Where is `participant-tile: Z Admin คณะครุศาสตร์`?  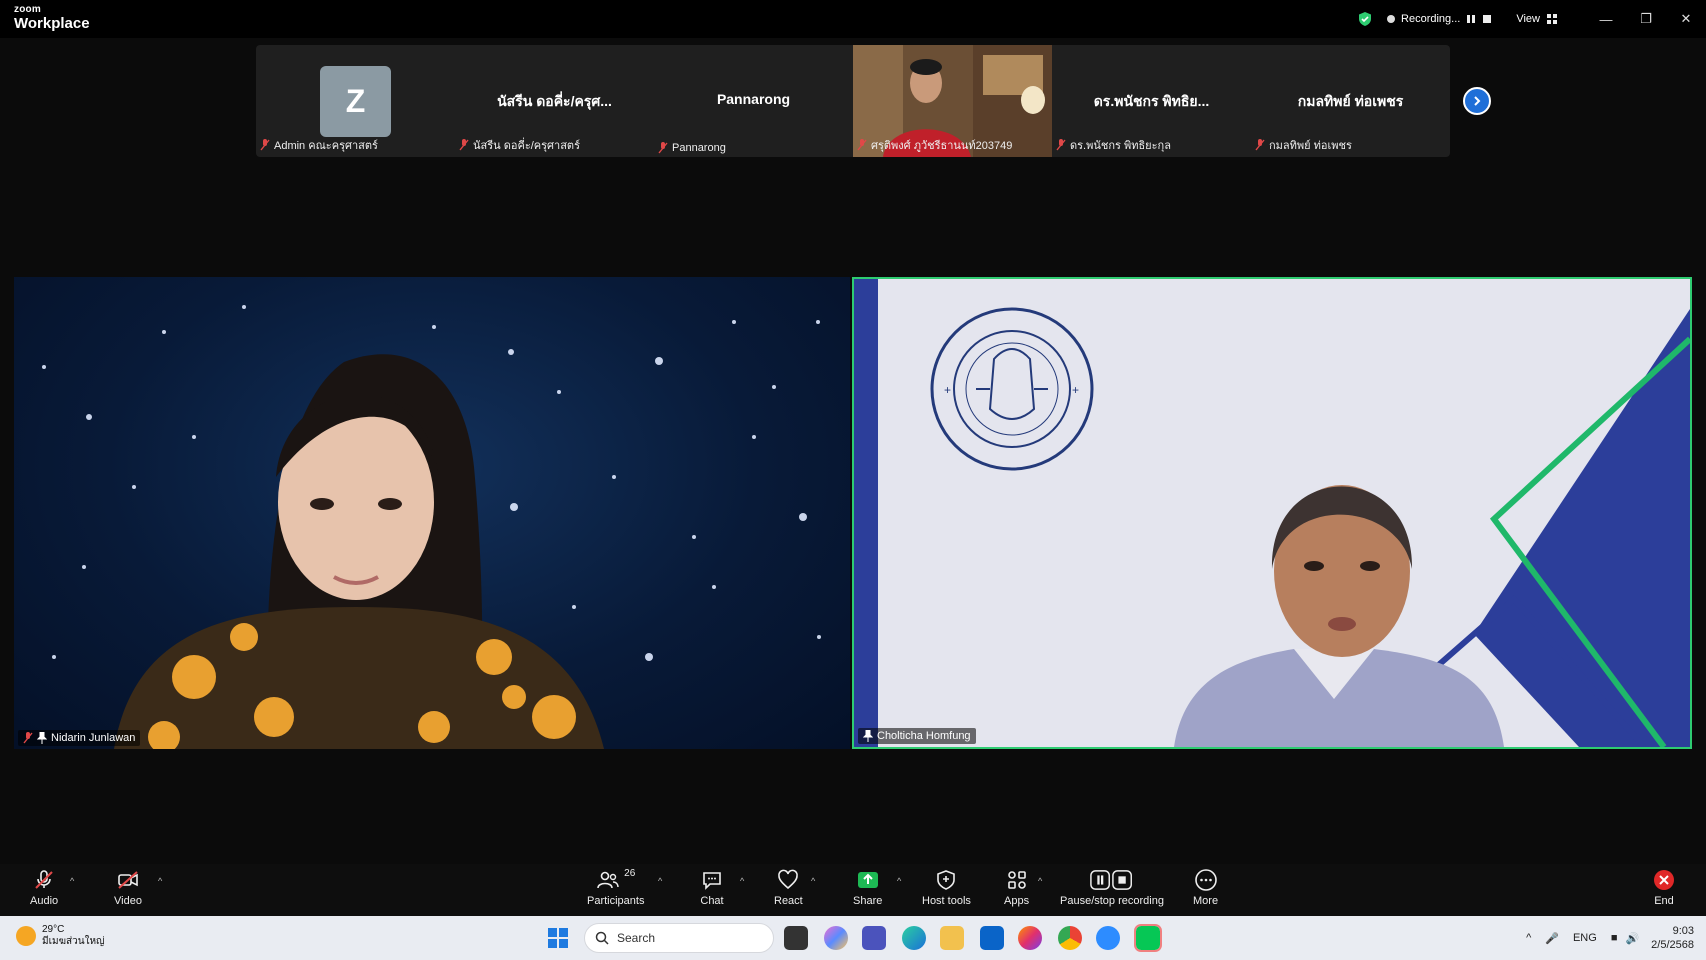
participant-tile: Z Admin คณะครุศาสตร์ is located at coordinates (355, 101).